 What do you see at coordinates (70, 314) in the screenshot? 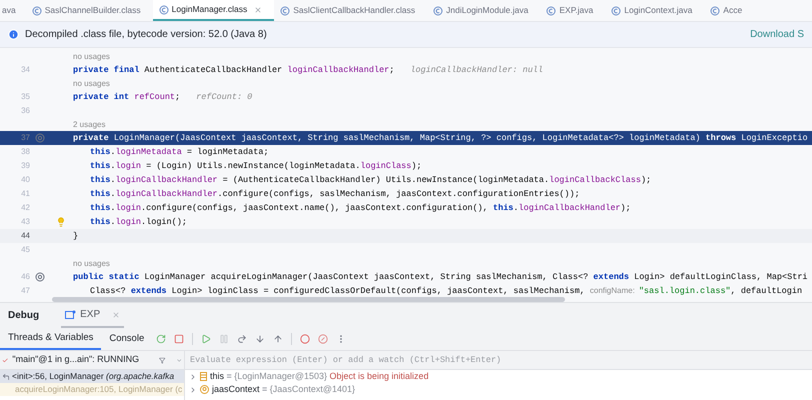
I see `run-config-icon` at bounding box center [70, 314].